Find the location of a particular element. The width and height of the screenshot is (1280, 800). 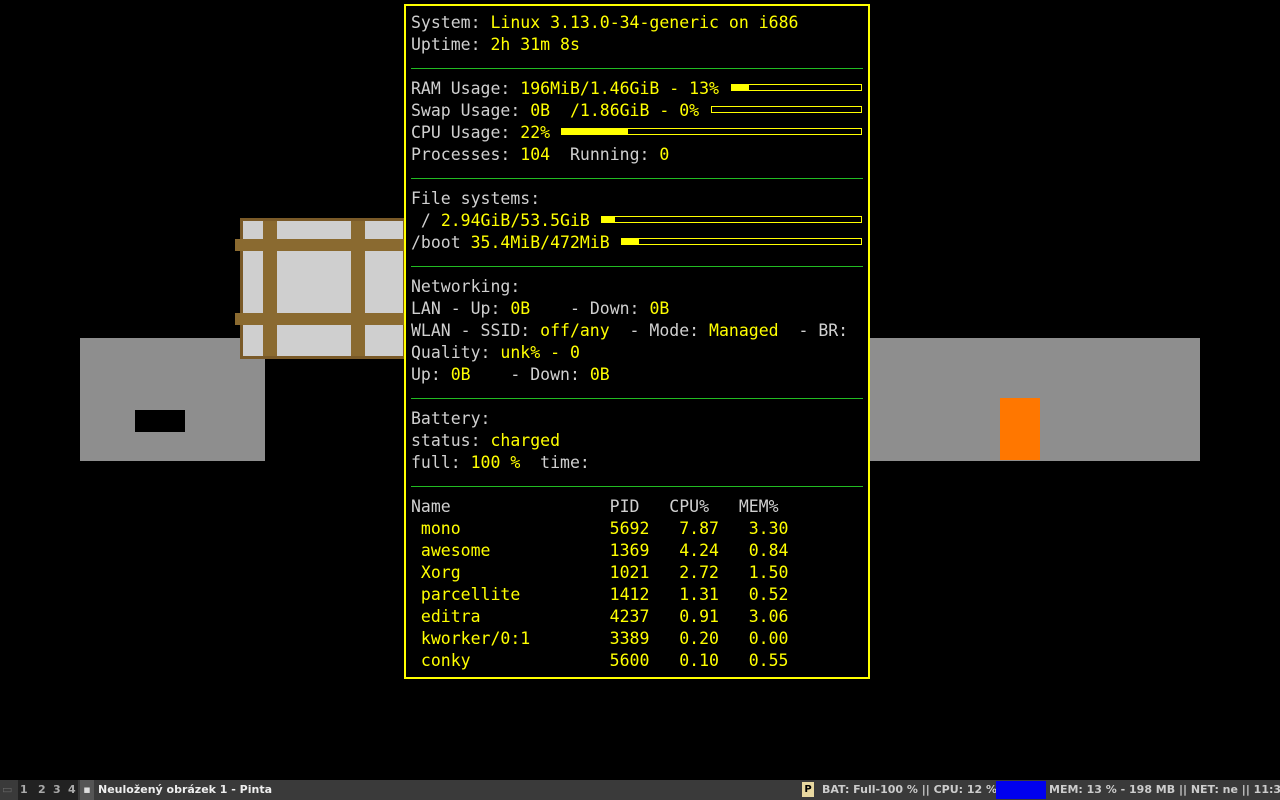

cpu-graph is located at coordinates (1021, 790).